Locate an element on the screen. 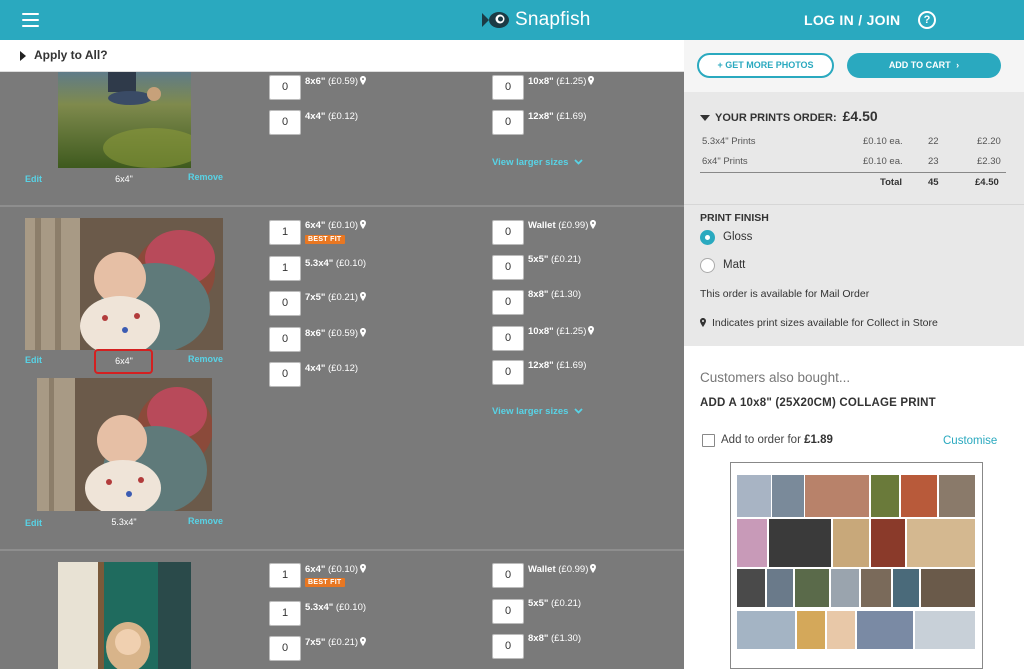  mail-order-info: This order is available for Mail Order is located at coordinates (785, 294).